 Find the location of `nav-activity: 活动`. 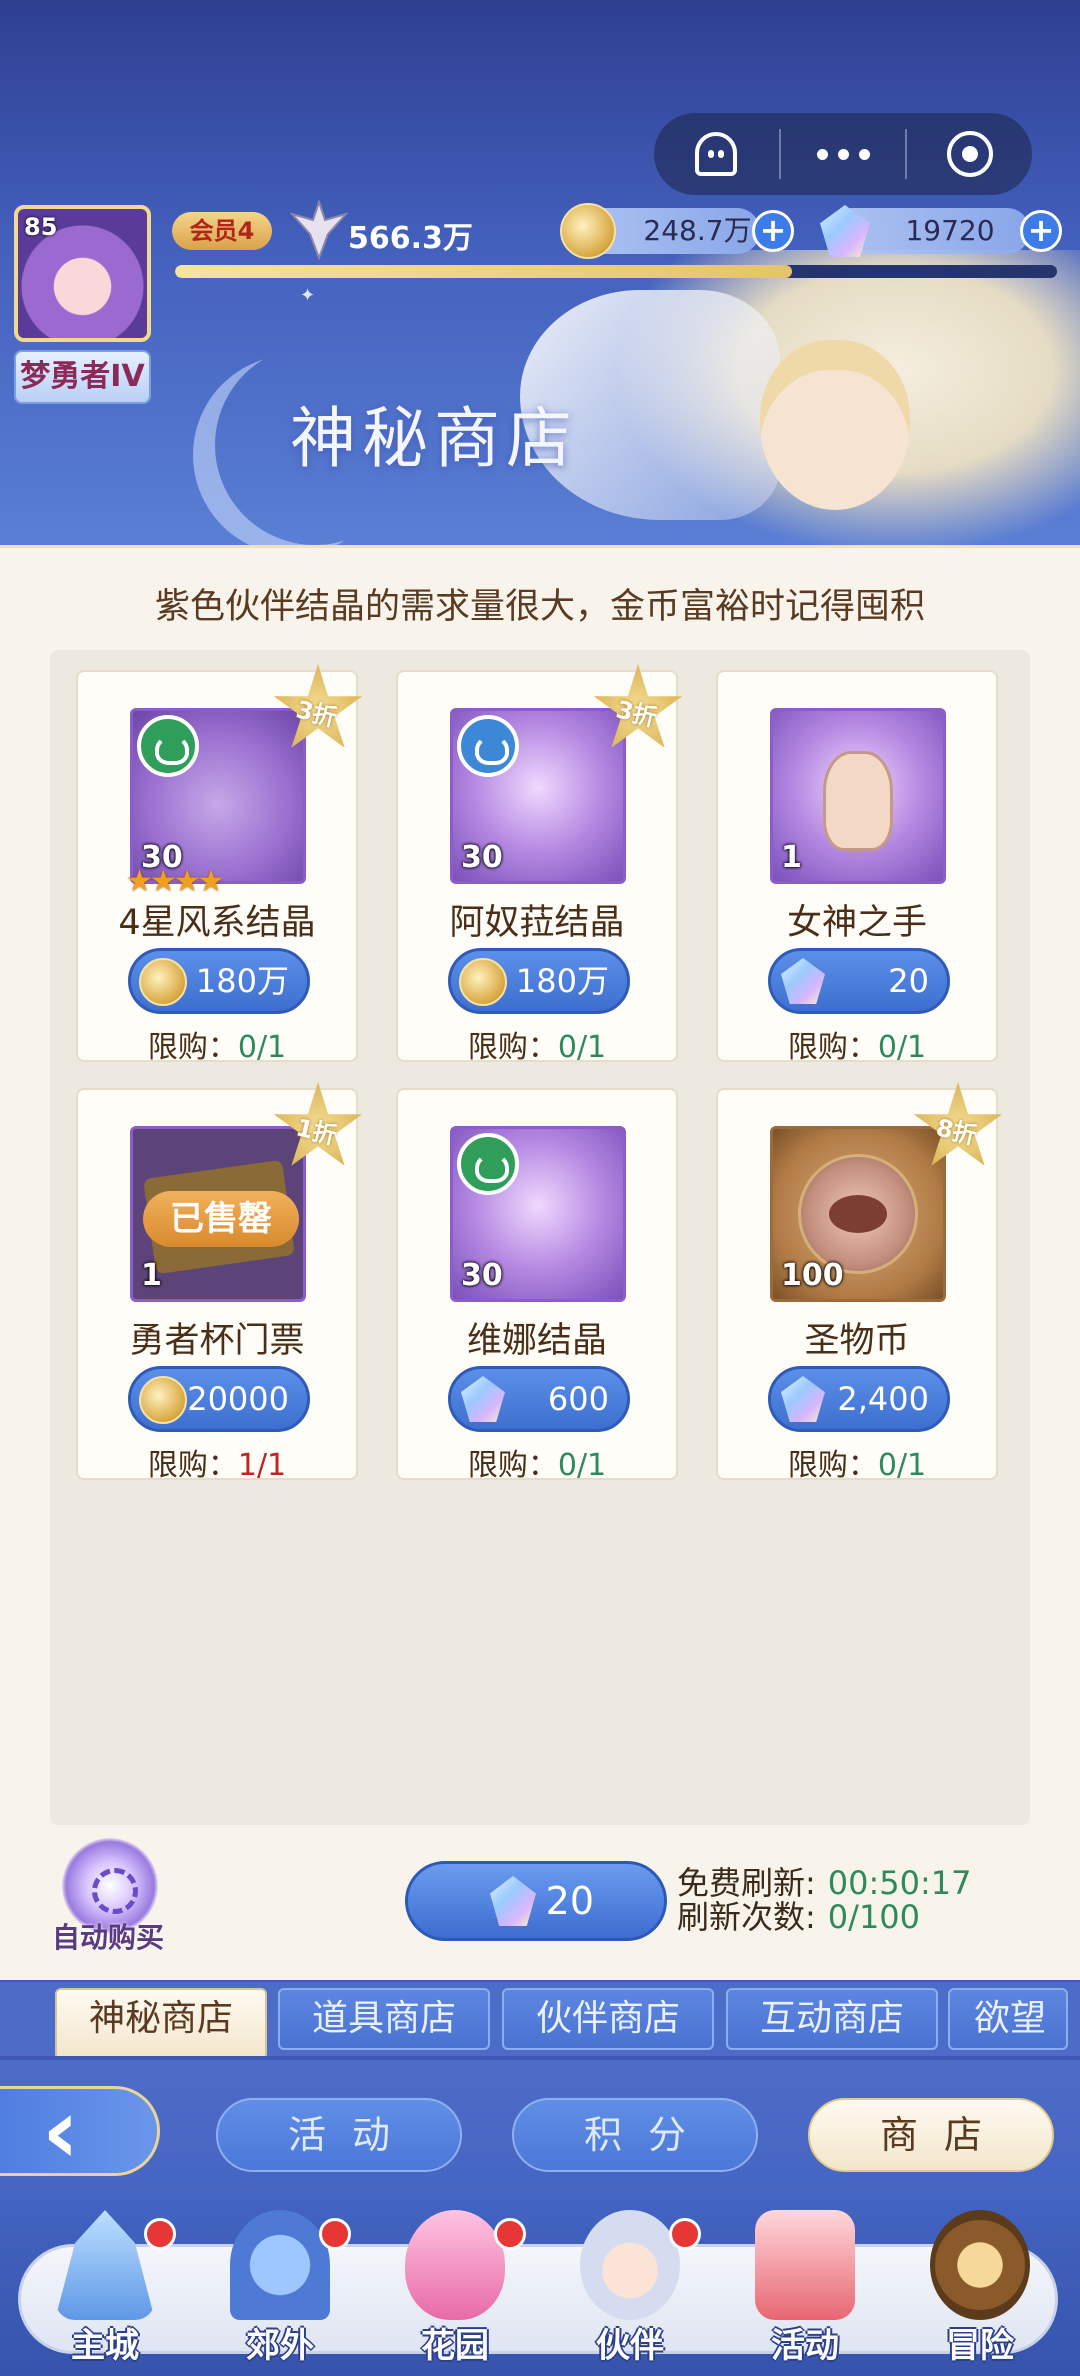

nav-activity: 活动 is located at coordinates (805, 2290).